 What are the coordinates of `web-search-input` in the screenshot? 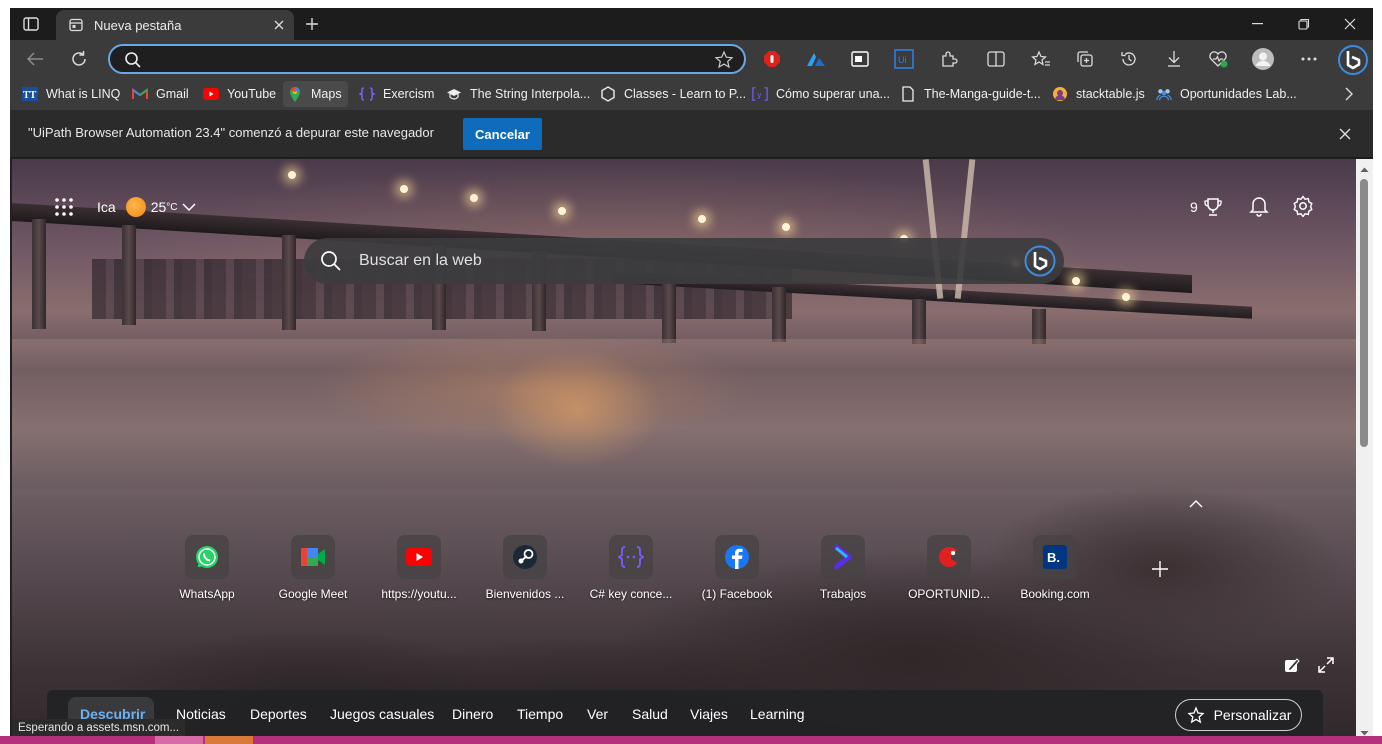 It's located at (669, 261).